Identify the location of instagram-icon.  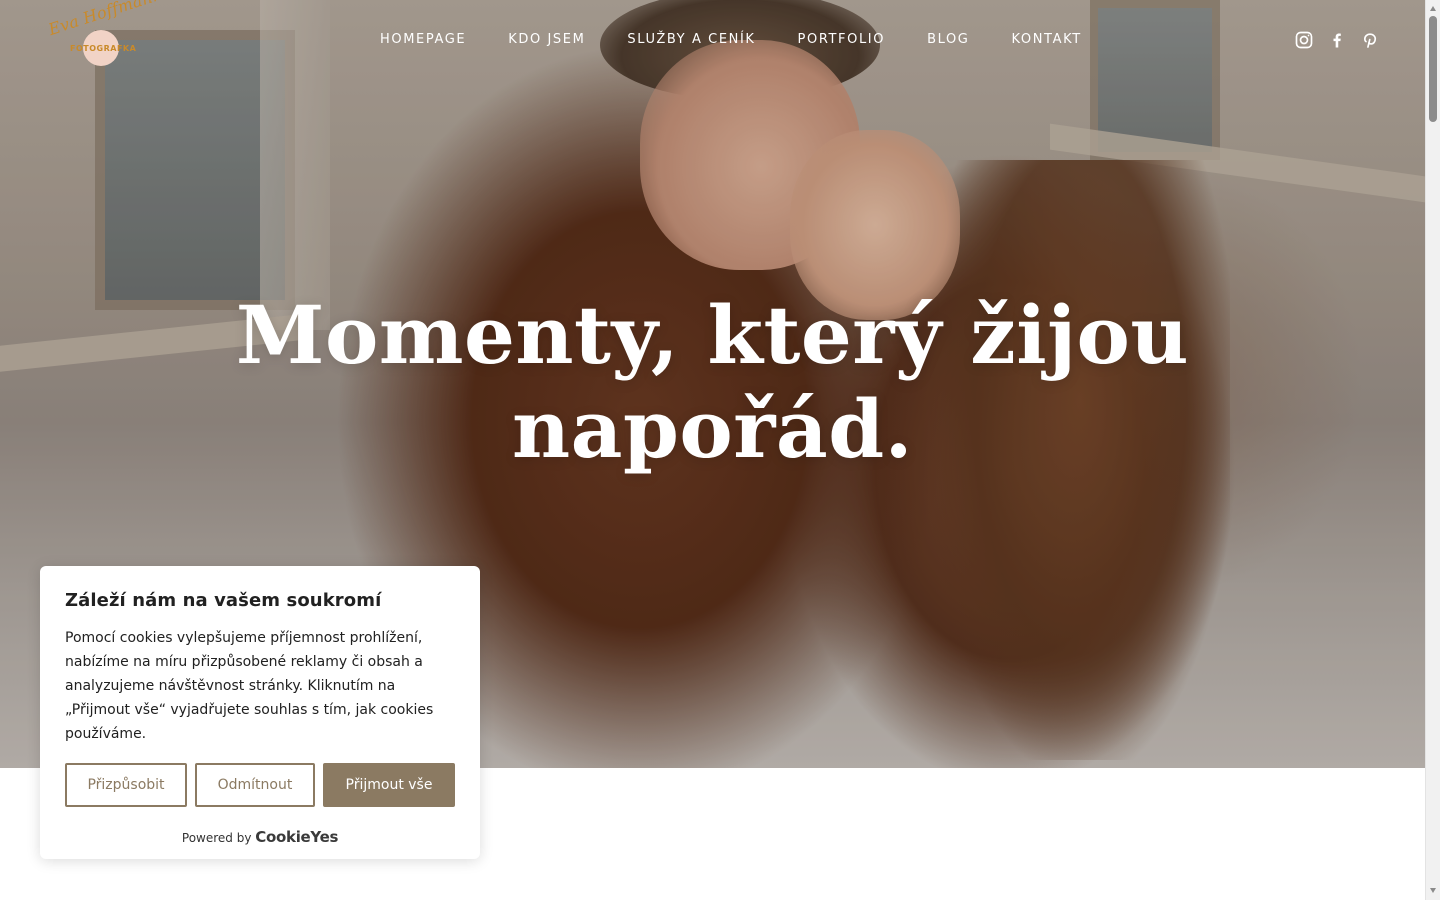
(1304, 40).